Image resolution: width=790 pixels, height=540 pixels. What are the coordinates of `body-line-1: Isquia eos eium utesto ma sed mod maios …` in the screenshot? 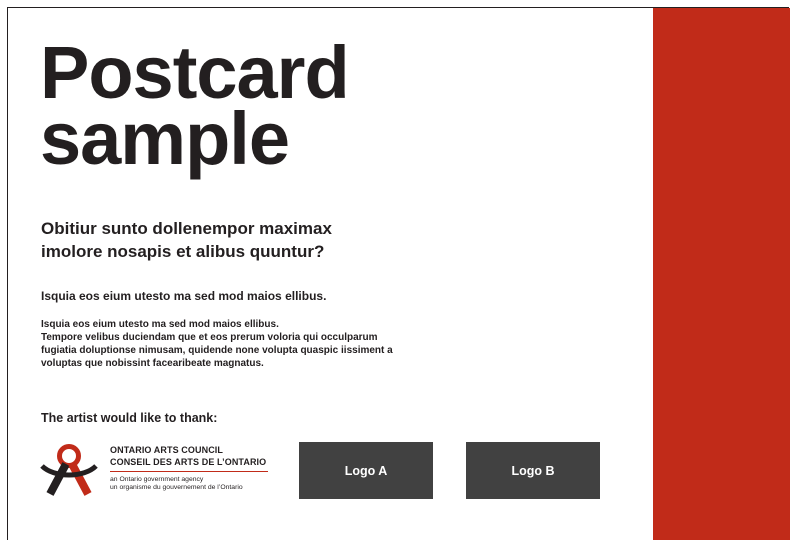 It's located at (160, 324).